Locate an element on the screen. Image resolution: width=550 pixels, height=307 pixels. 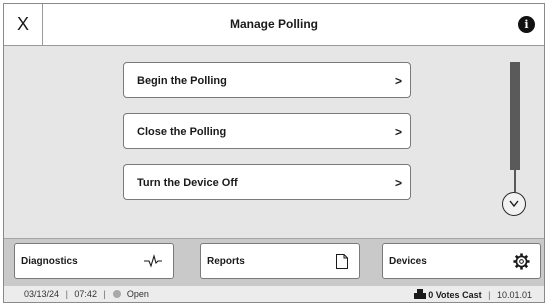
status-left: 03/13/24 | 07:42 | Open is located at coordinates (86, 294).